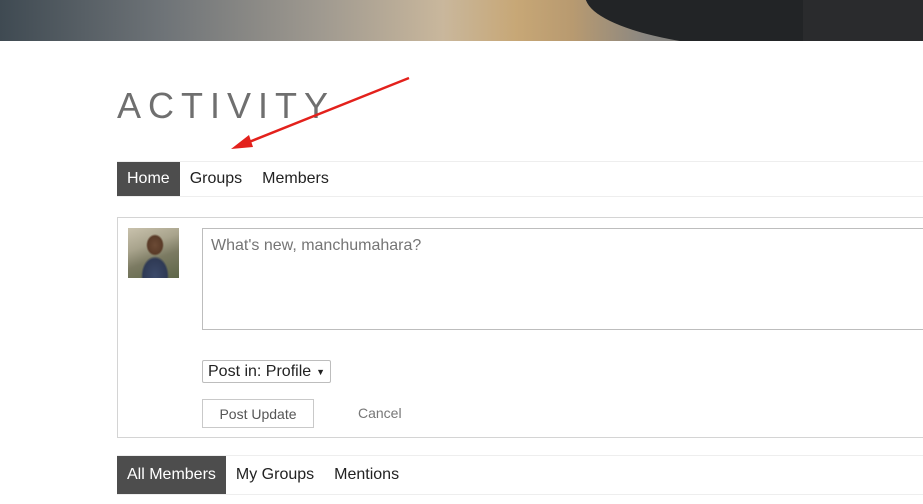  I want to click on banner-dark-edge, so click(863, 20).